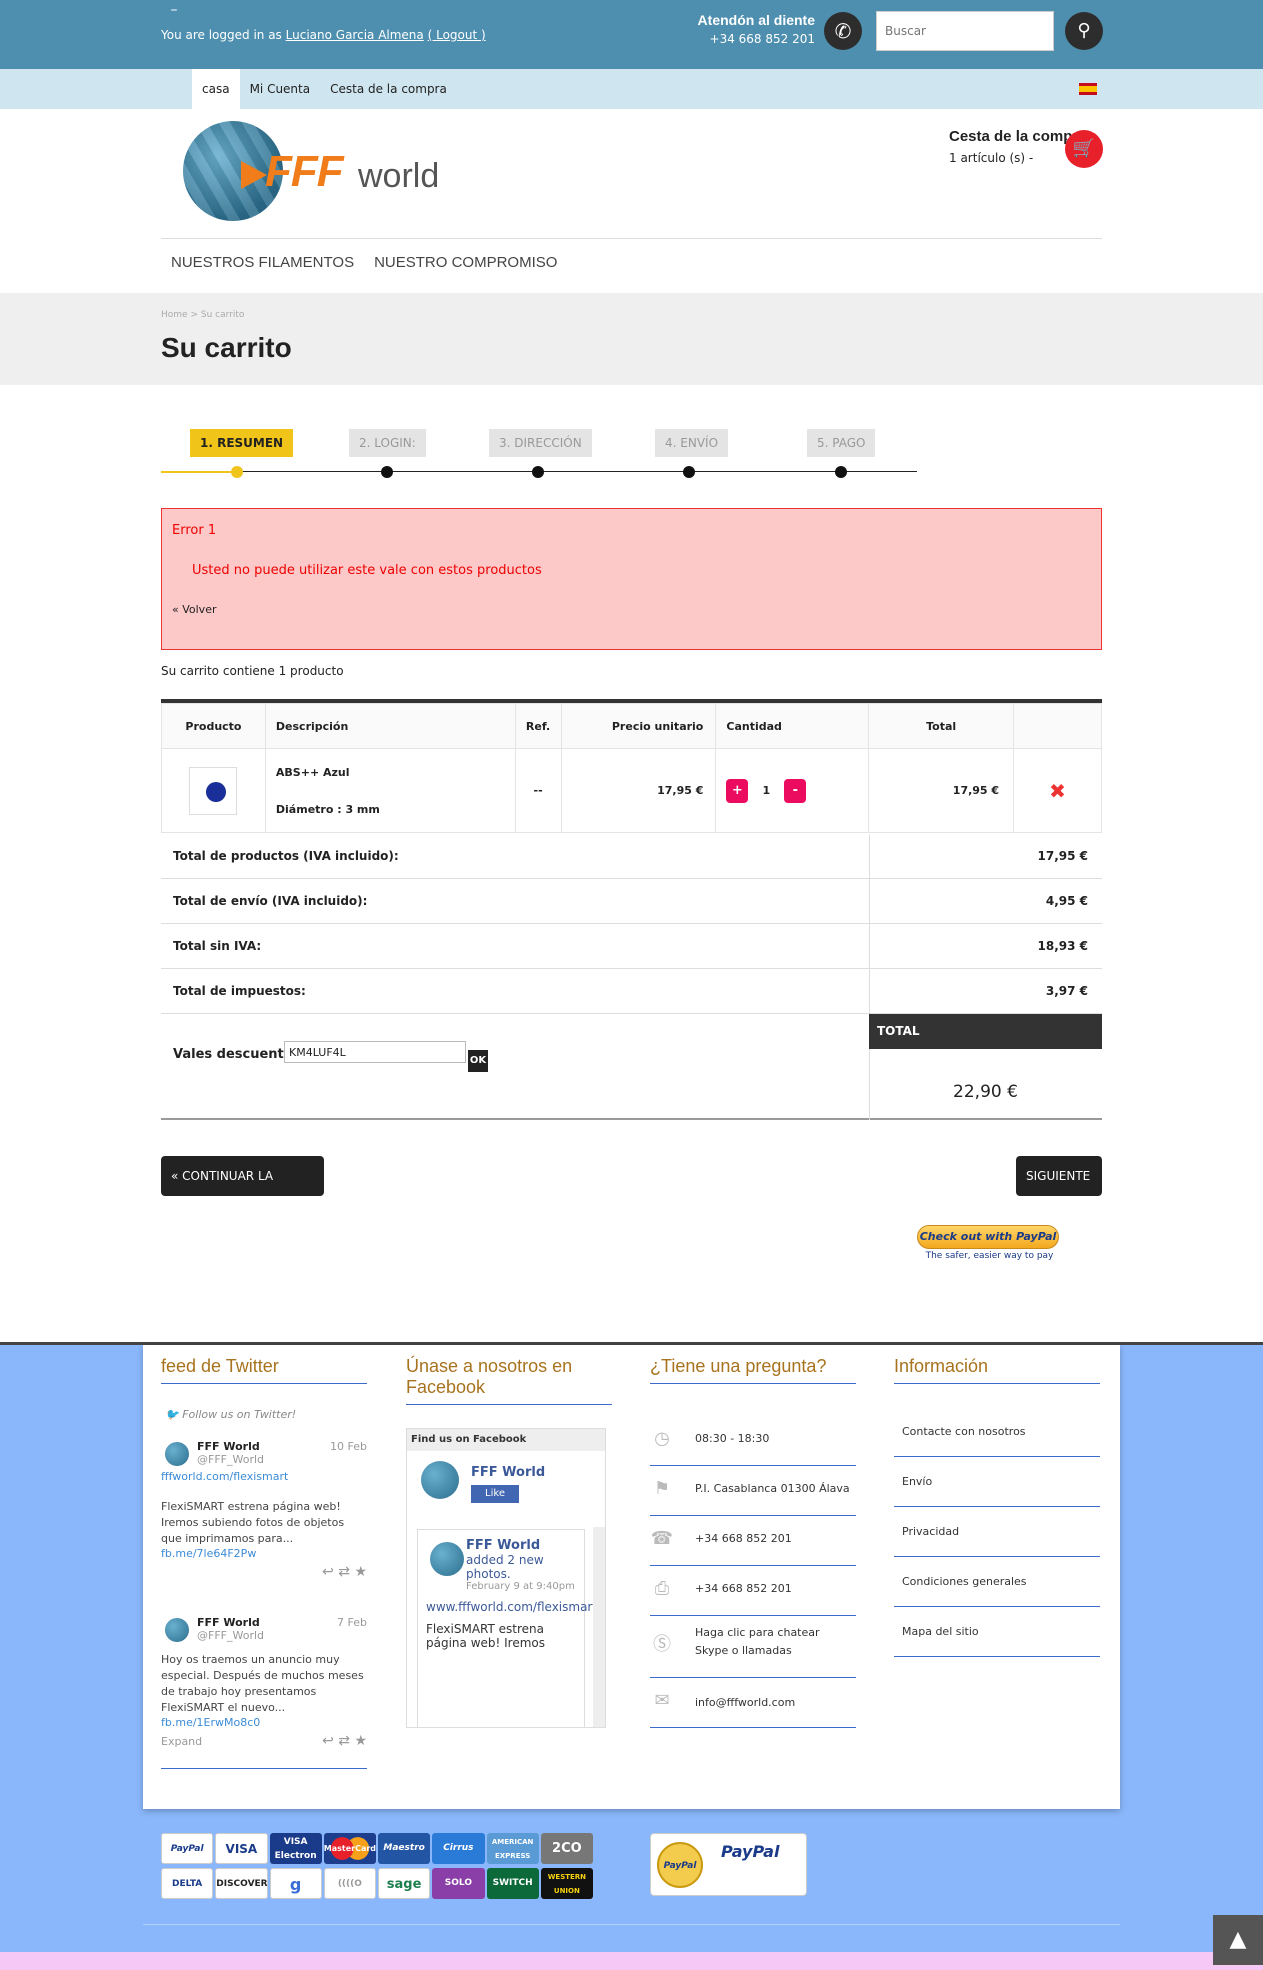 The height and width of the screenshot is (1970, 1263). I want to click on twitter-follow-text: Follow us on Twitter!, so click(239, 1414).